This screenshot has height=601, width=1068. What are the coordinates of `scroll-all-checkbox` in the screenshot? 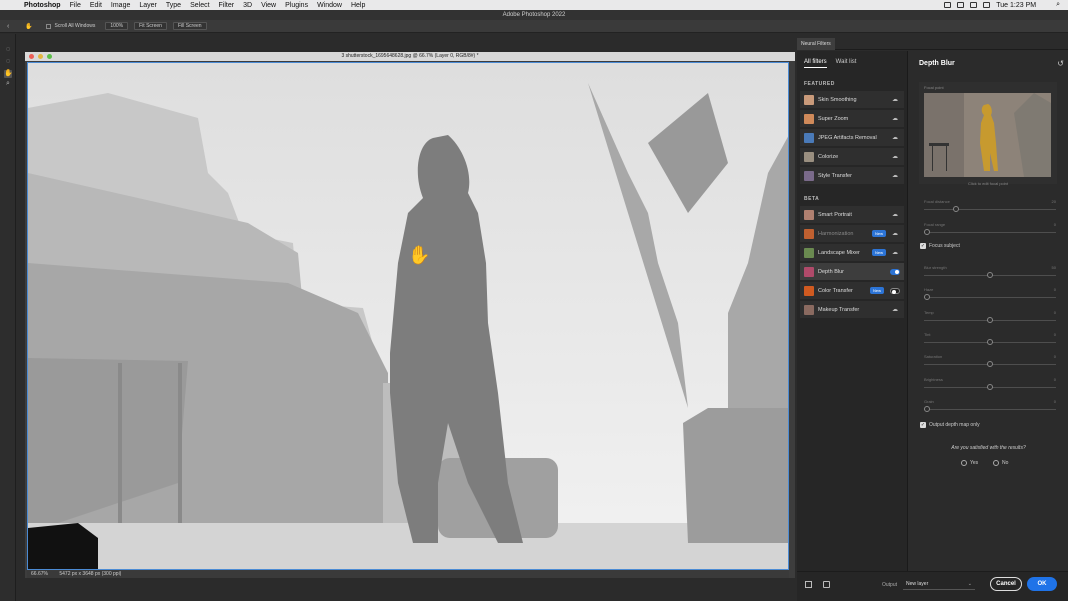 It's located at (49, 26).